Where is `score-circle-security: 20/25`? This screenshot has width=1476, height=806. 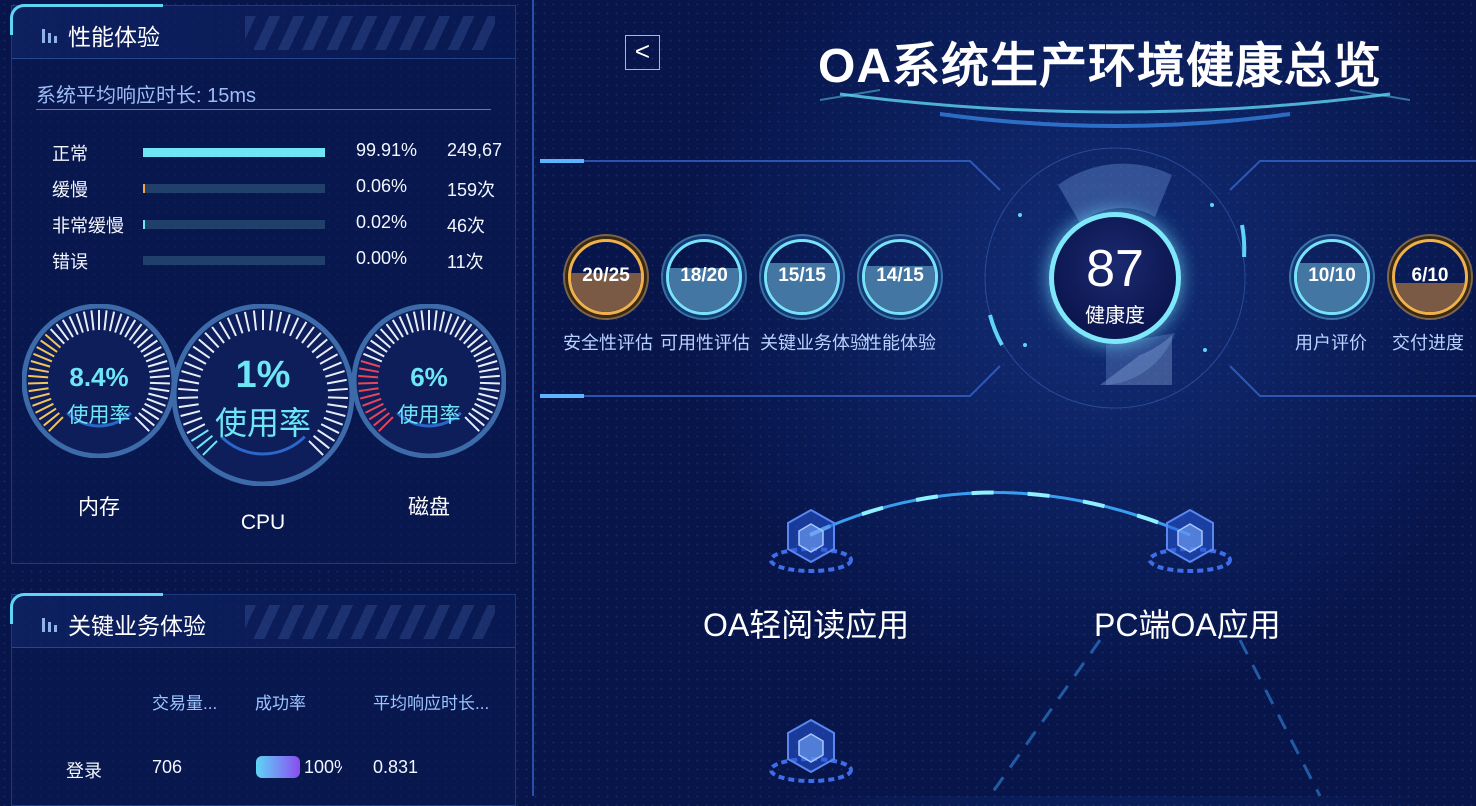
score-circle-security: 20/25 is located at coordinates (606, 277).